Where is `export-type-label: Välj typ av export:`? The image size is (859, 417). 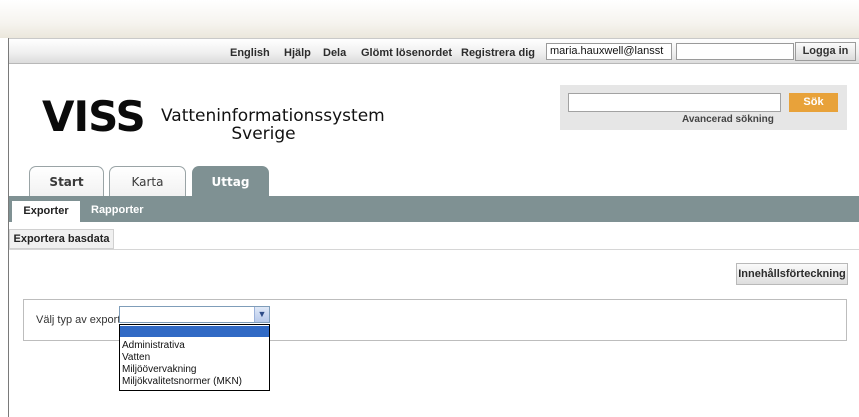
export-type-label: Välj typ av export: is located at coordinates (80, 320).